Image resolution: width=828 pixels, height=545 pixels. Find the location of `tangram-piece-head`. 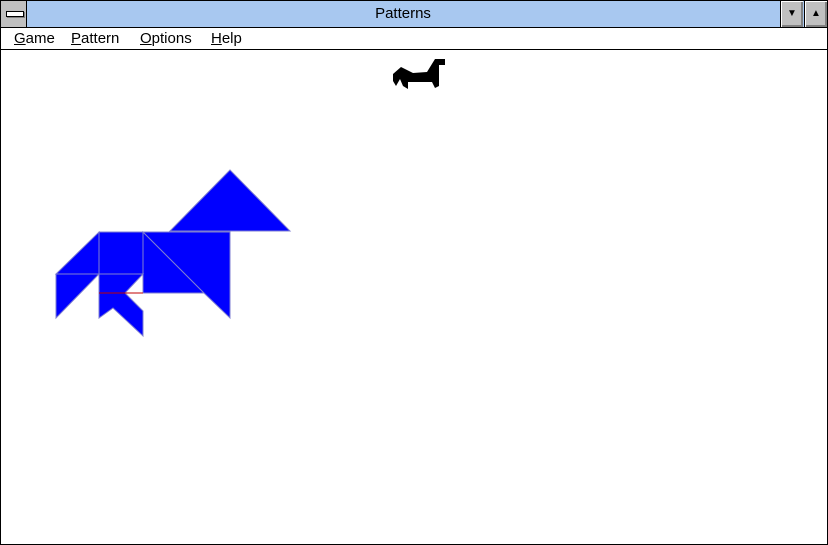

tangram-piece-head is located at coordinates (230, 200).